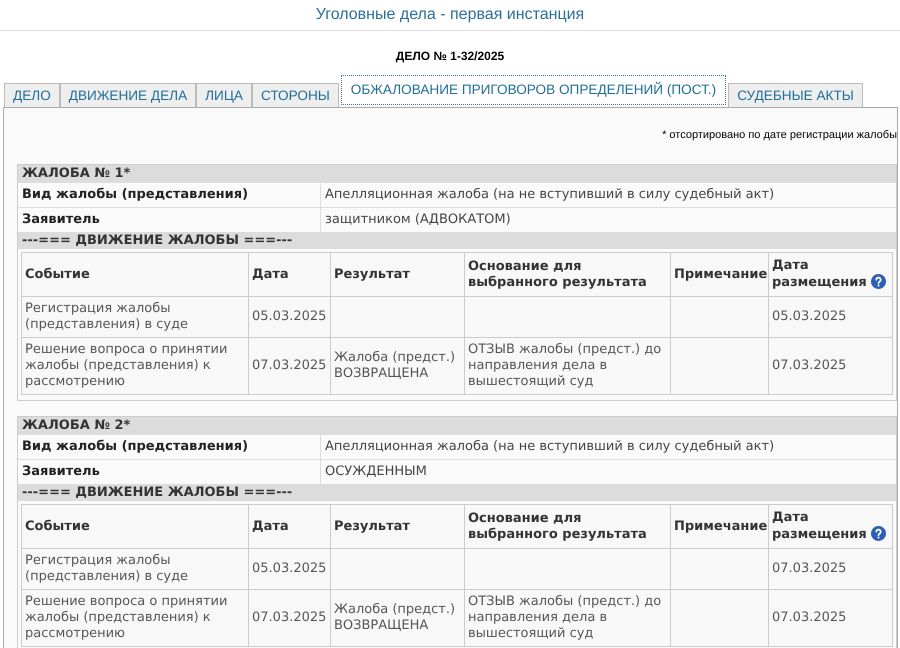 This screenshot has width=900, height=648. Describe the element at coordinates (457, 425) in the screenshot. I see `complaint-title: ЖАЛОБА № 2*` at that location.